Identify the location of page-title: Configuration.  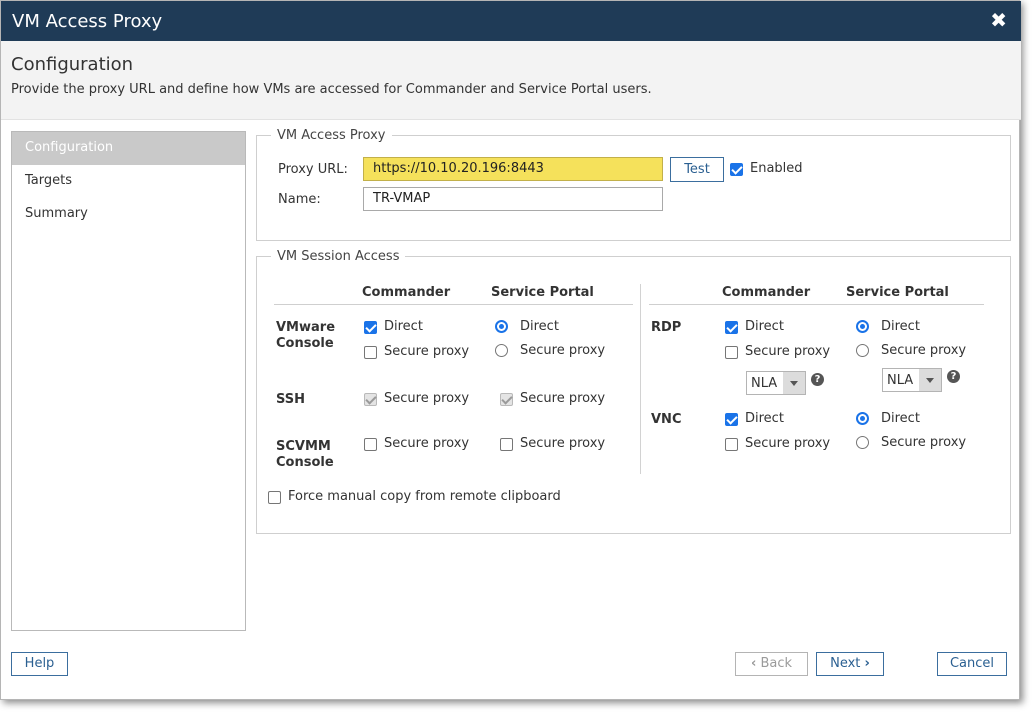
(72, 64).